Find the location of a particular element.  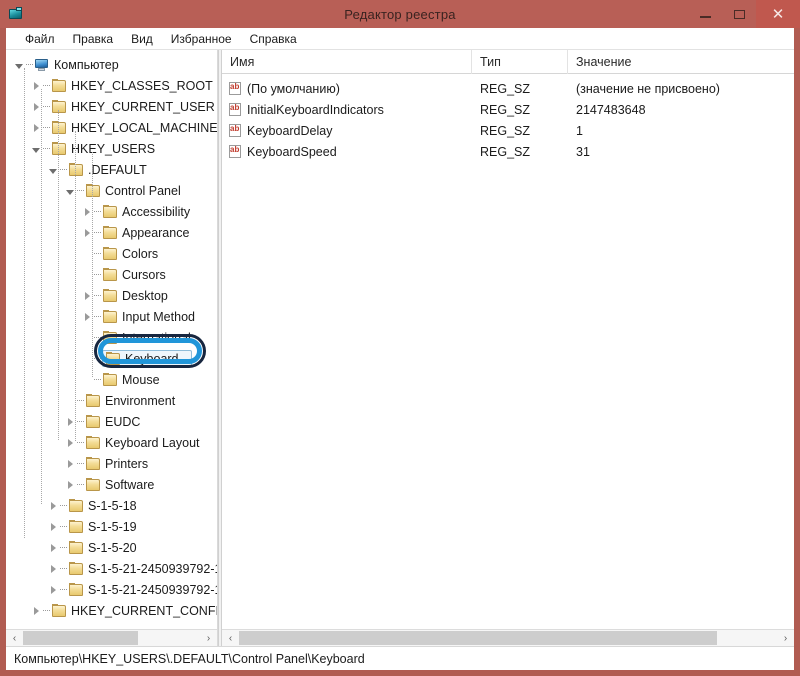

menu-item-help: Справка is located at coordinates (273, 39).